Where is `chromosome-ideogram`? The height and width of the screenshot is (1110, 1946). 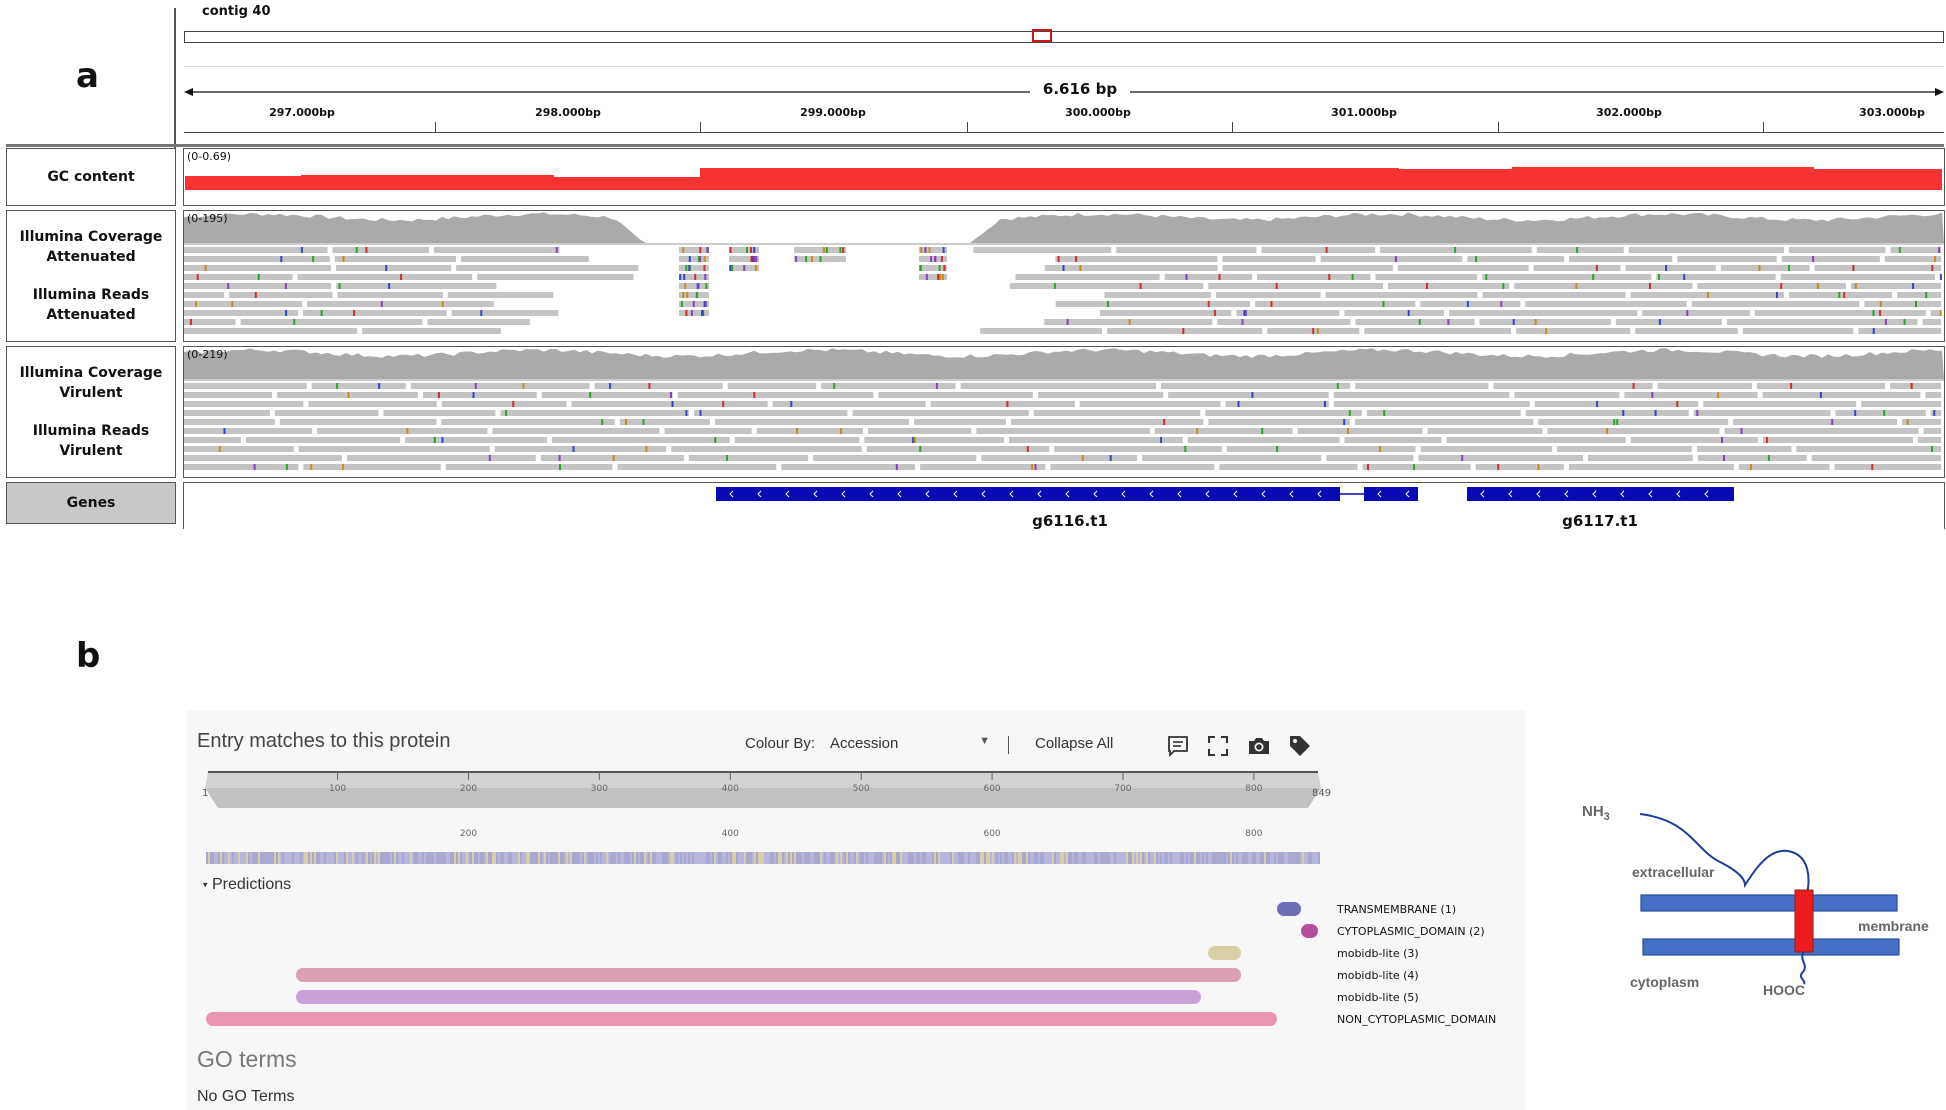
chromosome-ideogram is located at coordinates (1064, 37).